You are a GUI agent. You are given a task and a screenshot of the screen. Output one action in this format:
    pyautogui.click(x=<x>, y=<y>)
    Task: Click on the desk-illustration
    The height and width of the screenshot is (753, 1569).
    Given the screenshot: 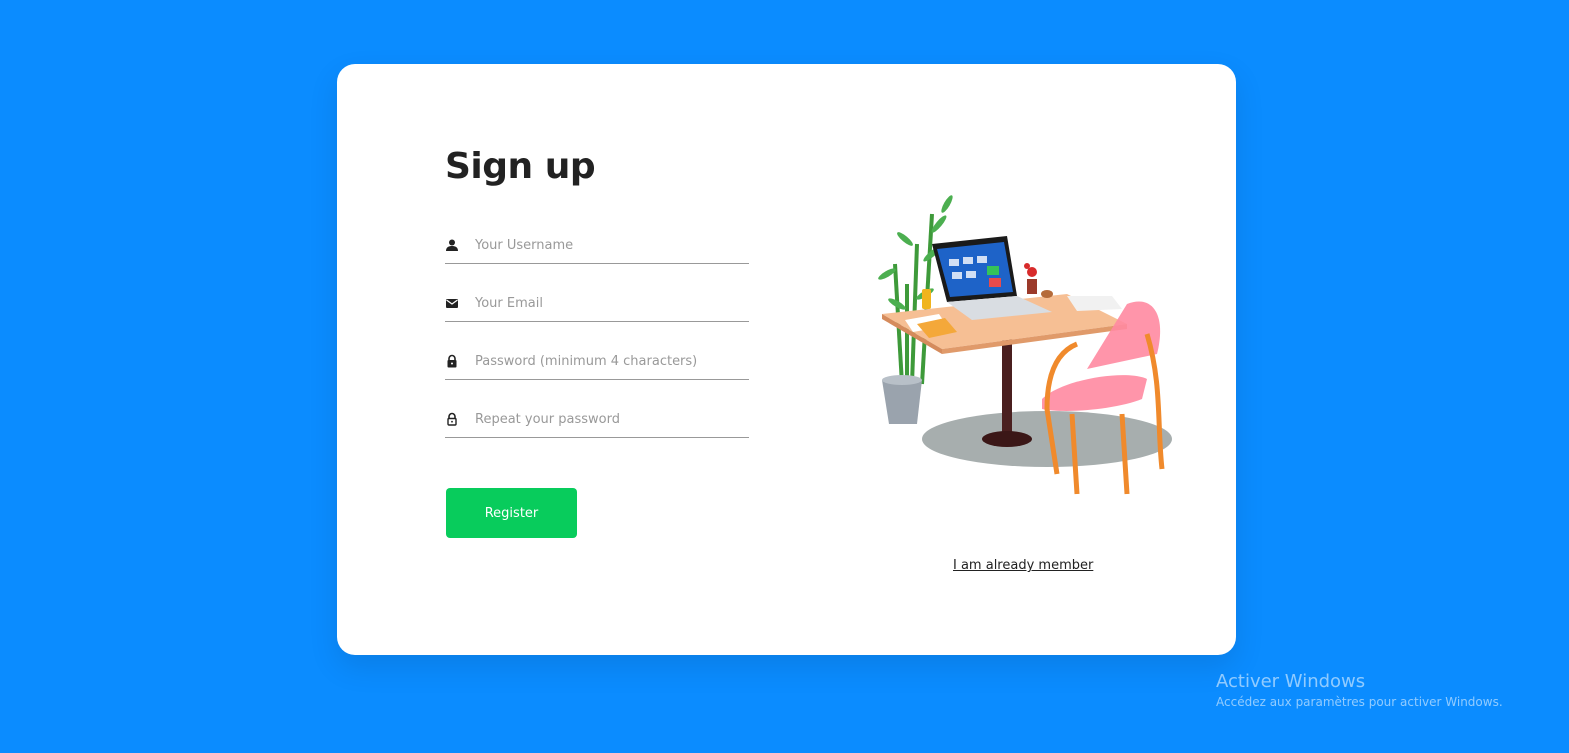 What is the action you would take?
    pyautogui.click(x=1025, y=345)
    